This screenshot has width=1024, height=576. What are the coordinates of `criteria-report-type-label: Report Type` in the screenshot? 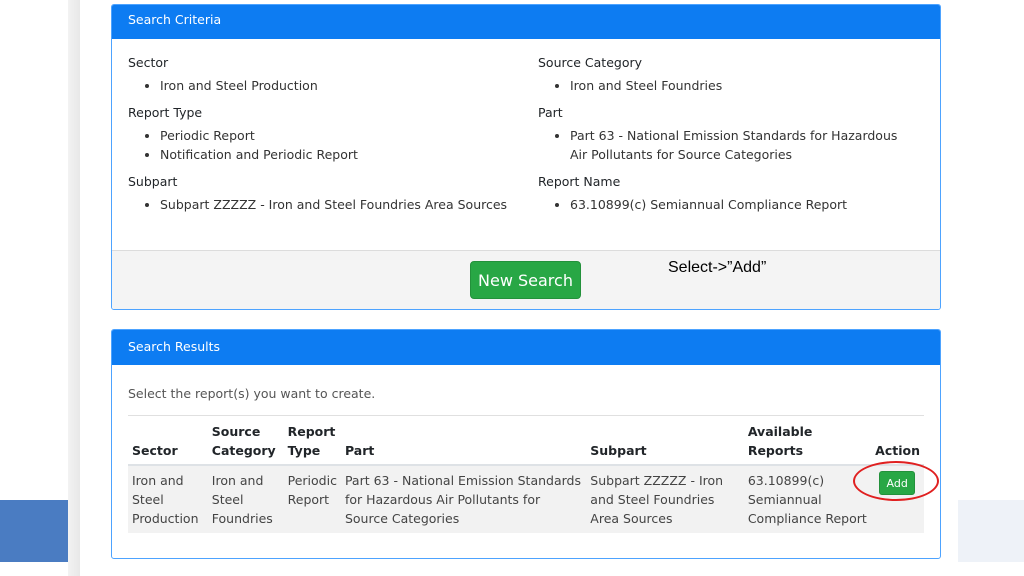 It's located at (165, 112).